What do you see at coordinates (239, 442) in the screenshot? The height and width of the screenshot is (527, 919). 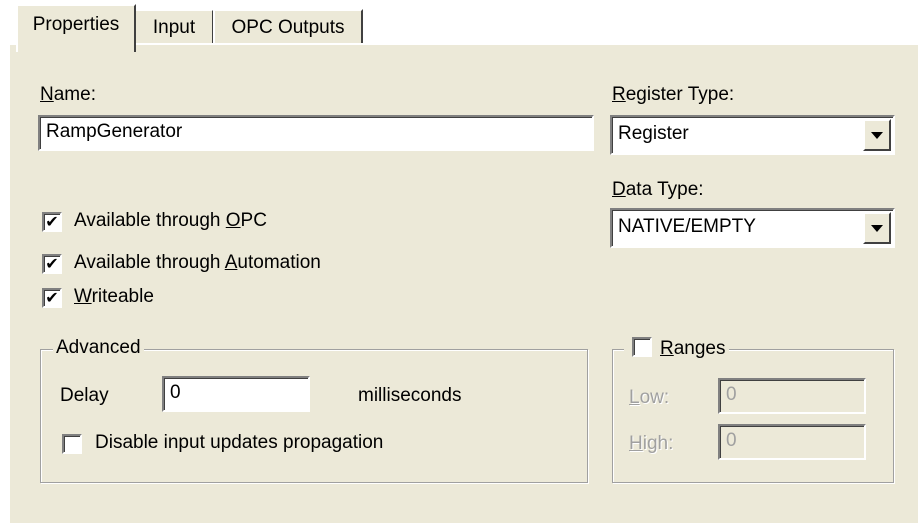 I see `disable-propagation-label: Disable input updates propagation` at bounding box center [239, 442].